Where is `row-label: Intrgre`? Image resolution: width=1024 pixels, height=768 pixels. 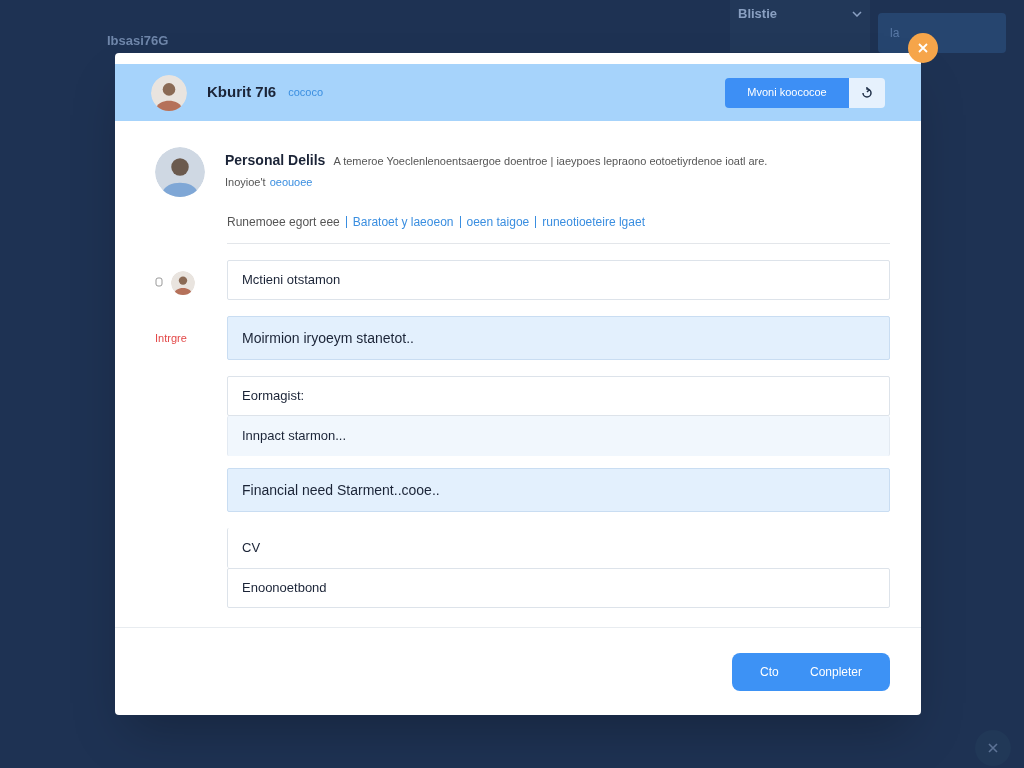
row-label: Intrgre is located at coordinates (171, 338).